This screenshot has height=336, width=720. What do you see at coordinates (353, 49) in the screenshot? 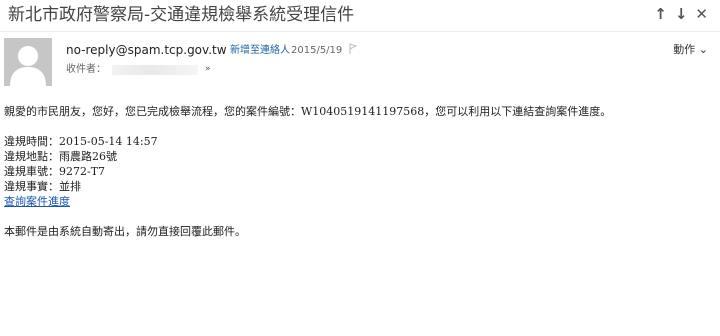
I see `flag-icon` at bounding box center [353, 49].